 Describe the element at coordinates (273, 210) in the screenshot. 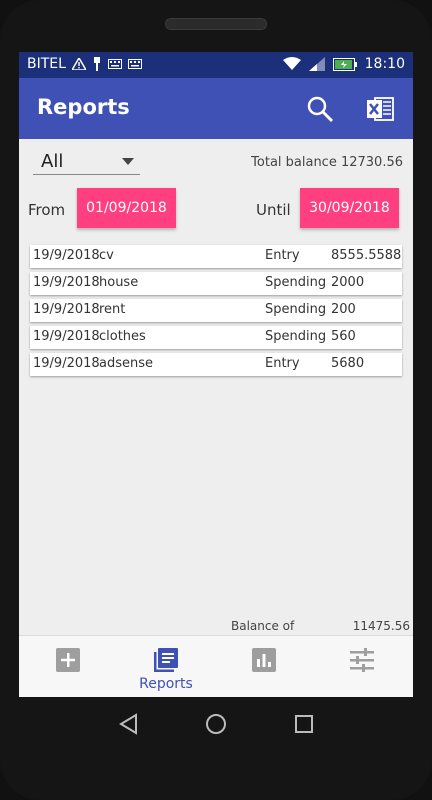

I see `until-label: Until` at that location.